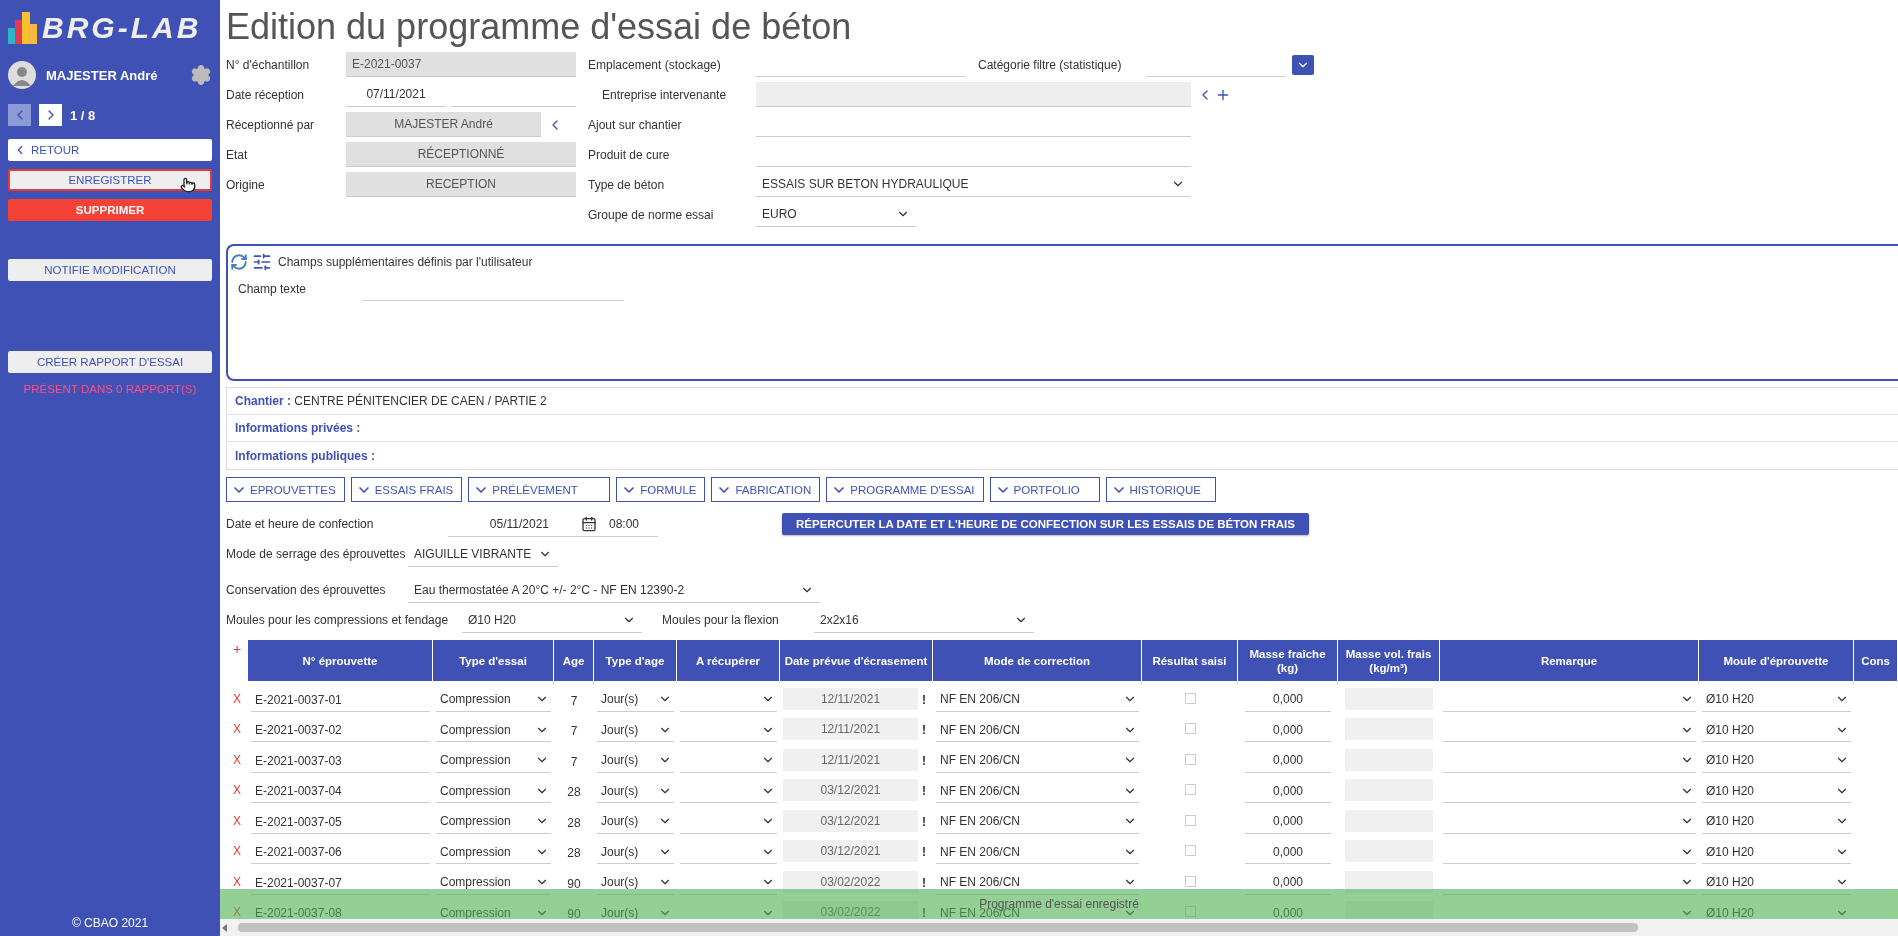  Describe the element at coordinates (110, 362) in the screenshot. I see `action-button: CRÉER RAPPORT D'ESSAI` at that location.